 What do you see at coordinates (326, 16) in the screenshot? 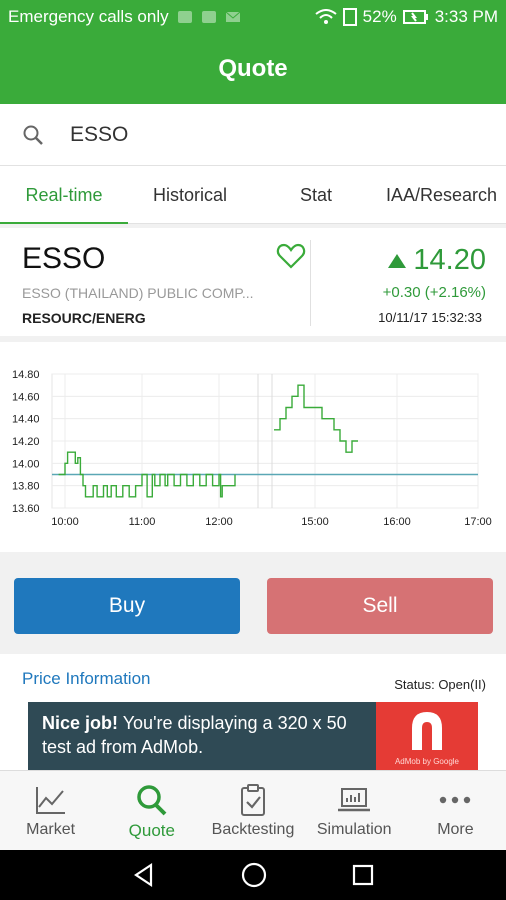
I see `wifi-icon` at bounding box center [326, 16].